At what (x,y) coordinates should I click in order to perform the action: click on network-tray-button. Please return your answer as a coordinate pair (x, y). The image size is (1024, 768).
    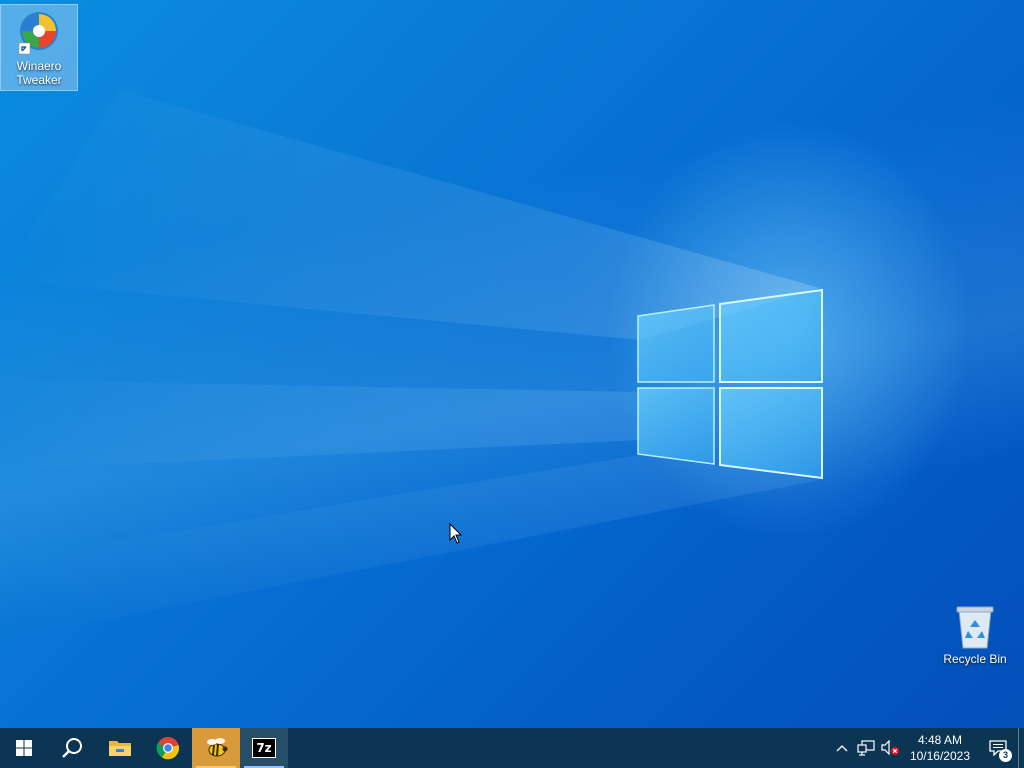
    Looking at the image, I should click on (866, 748).